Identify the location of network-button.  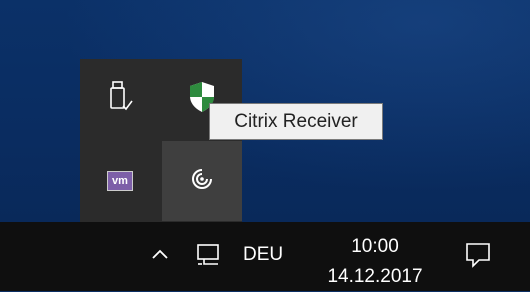
(209, 257).